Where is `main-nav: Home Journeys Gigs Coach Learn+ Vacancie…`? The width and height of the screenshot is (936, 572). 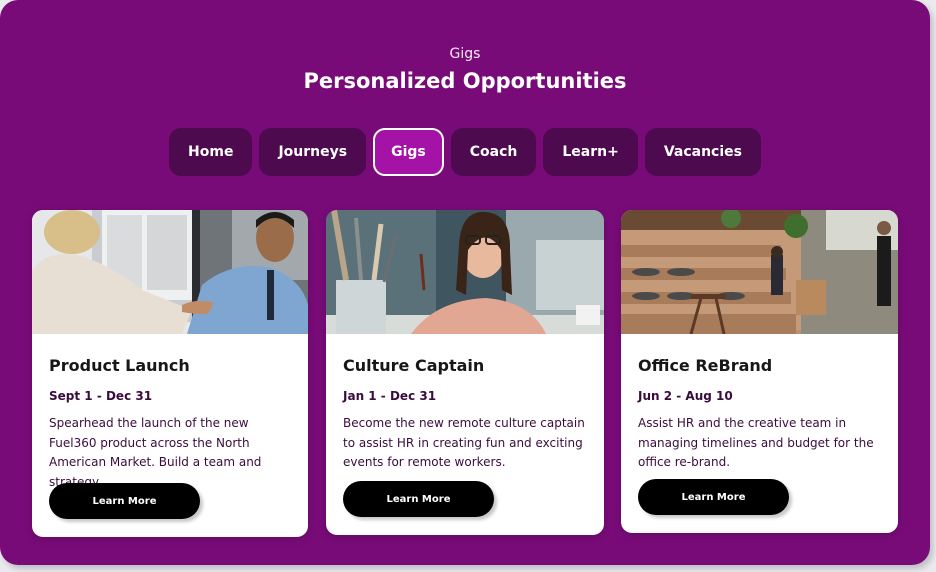
main-nav: Home Journeys Gigs Coach Learn+ Vacancie… is located at coordinates (465, 152).